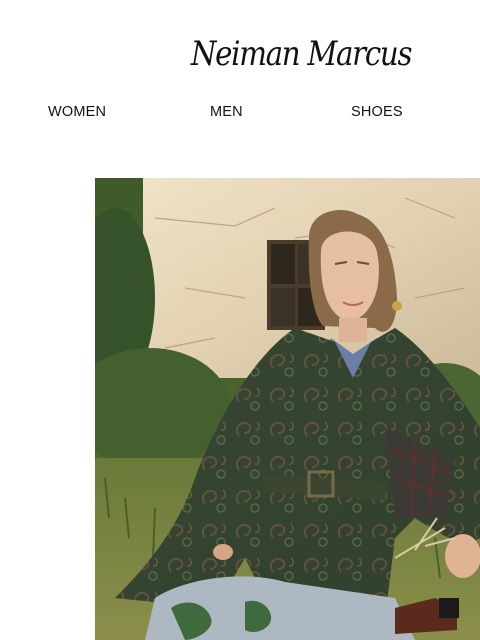 The height and width of the screenshot is (640, 480). What do you see at coordinates (77, 112) in the screenshot?
I see `nav-item-women: WOMEN` at bounding box center [77, 112].